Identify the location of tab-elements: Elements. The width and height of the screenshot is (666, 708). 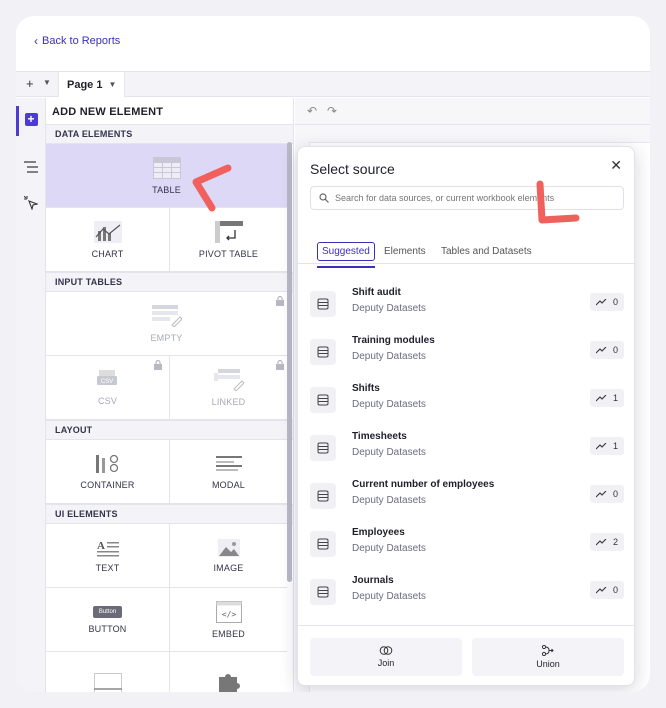
(405, 251).